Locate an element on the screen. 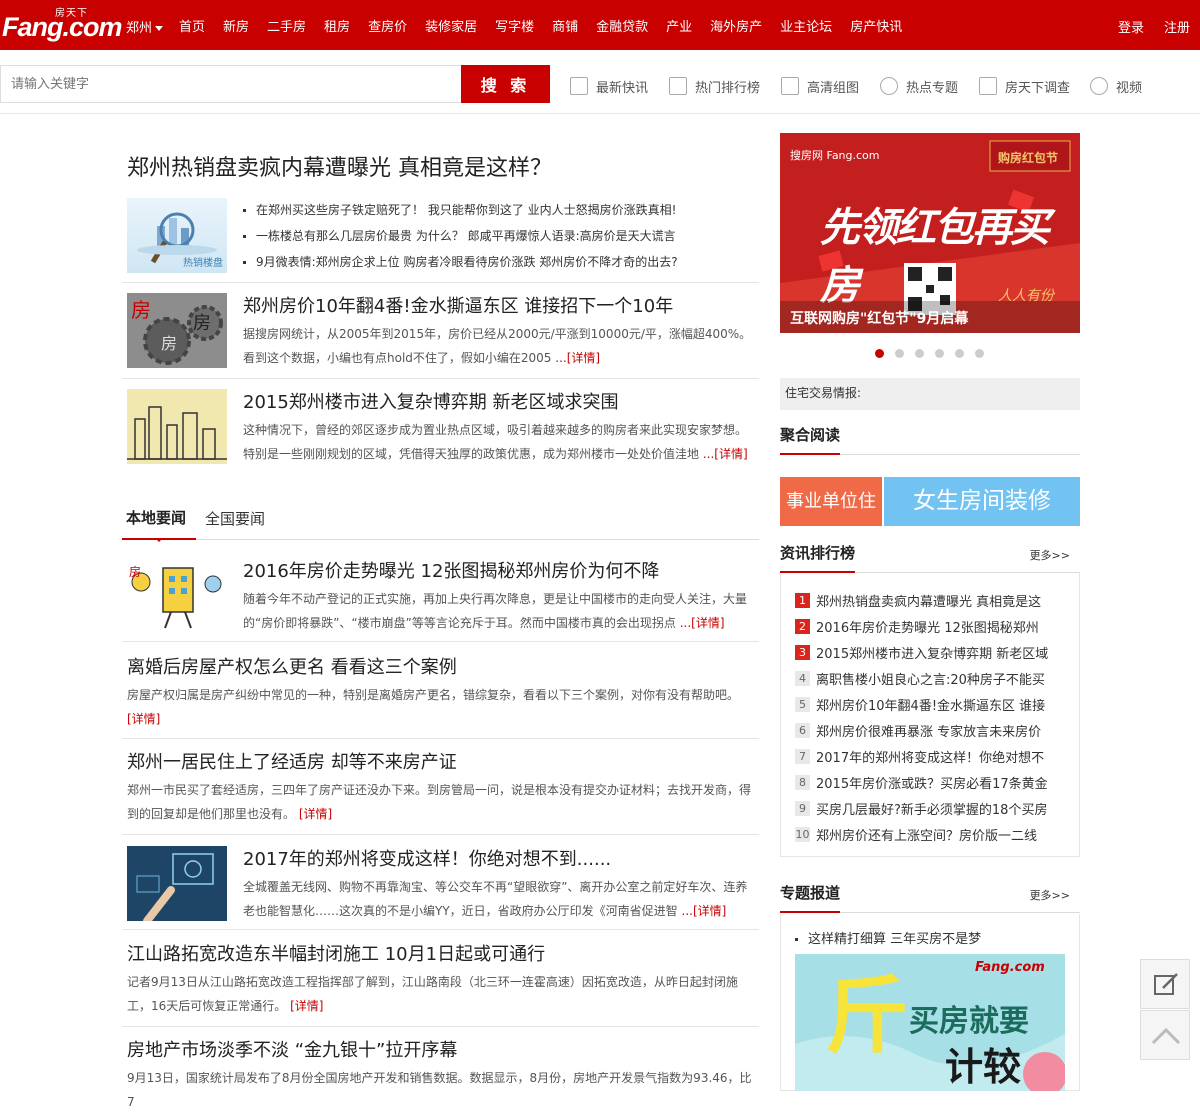 The image size is (1200, 1114). quick-link-hot-topics: 热点专题 is located at coordinates (919, 86).